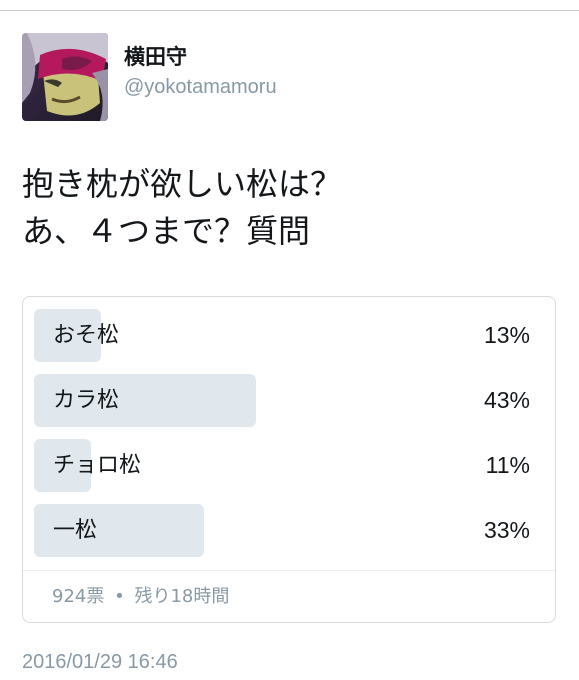 This screenshot has height=680, width=579. I want to click on avatar-image, so click(65, 77).